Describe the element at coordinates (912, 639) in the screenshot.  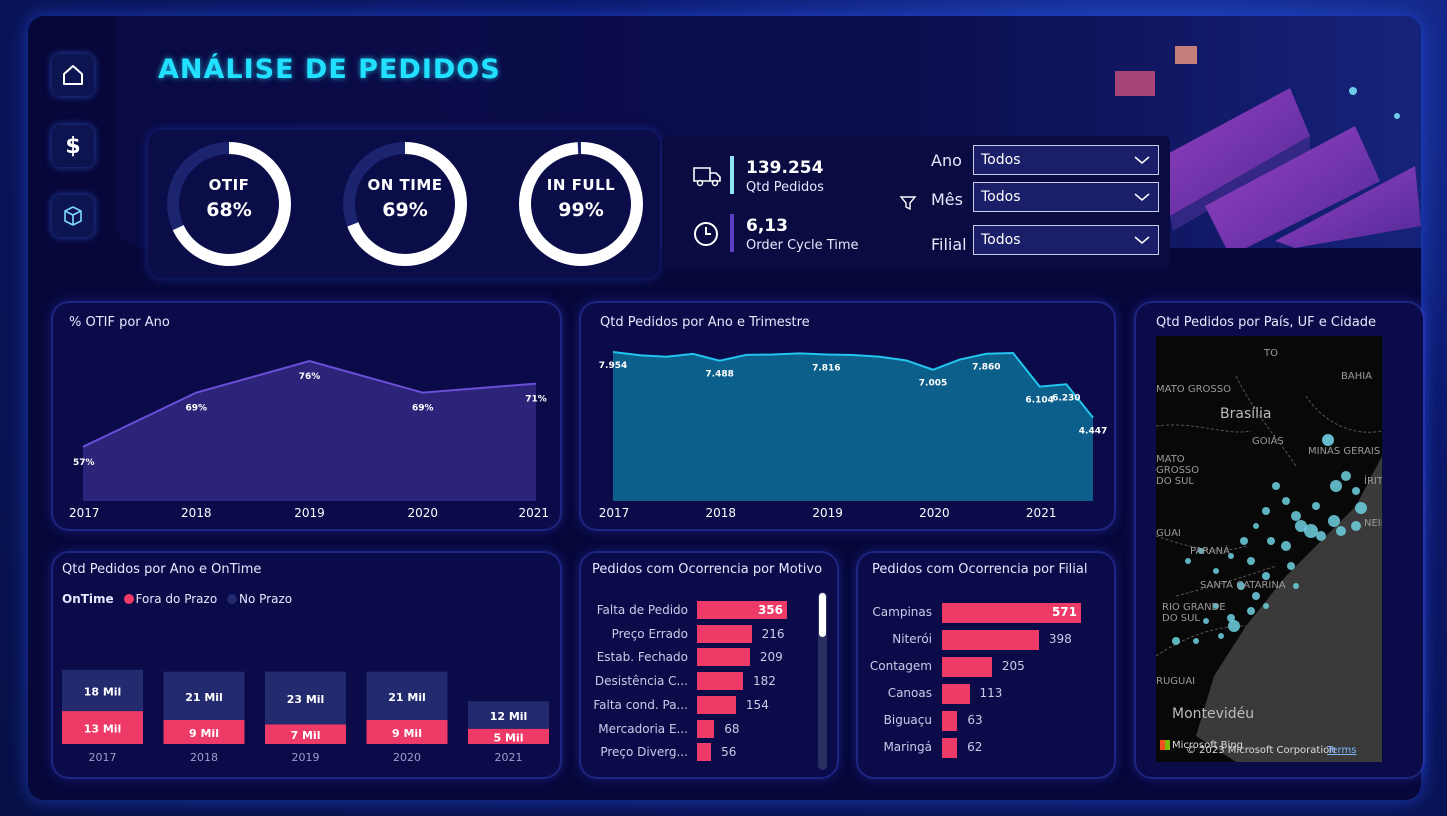
I see `bar-category-label: Niterói` at that location.